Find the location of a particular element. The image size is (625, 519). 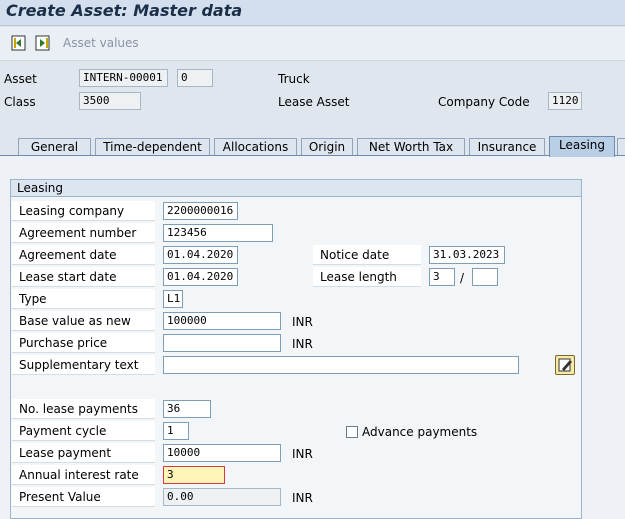

leasing-company-field: 2200000016 is located at coordinates (200, 211).